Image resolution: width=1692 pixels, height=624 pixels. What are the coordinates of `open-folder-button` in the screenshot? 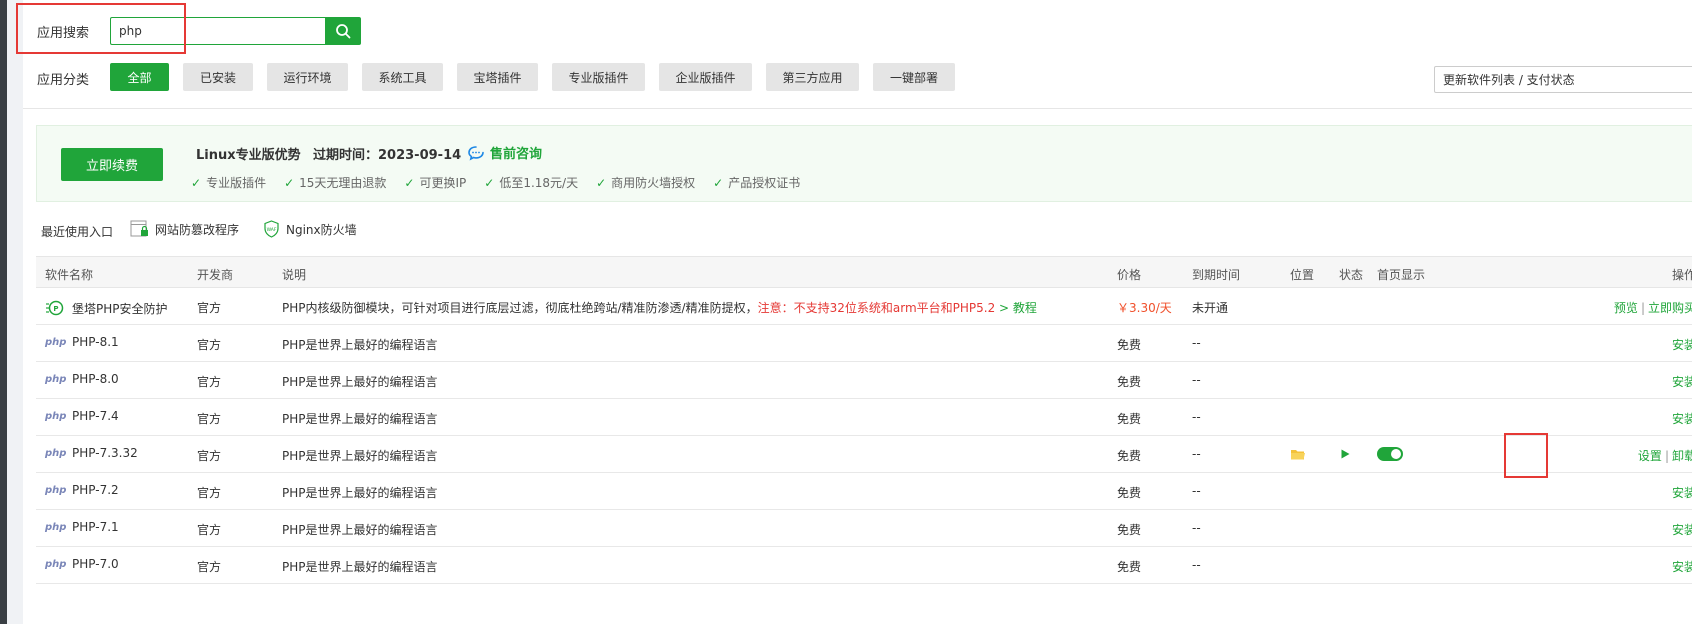 It's located at (1298, 456).